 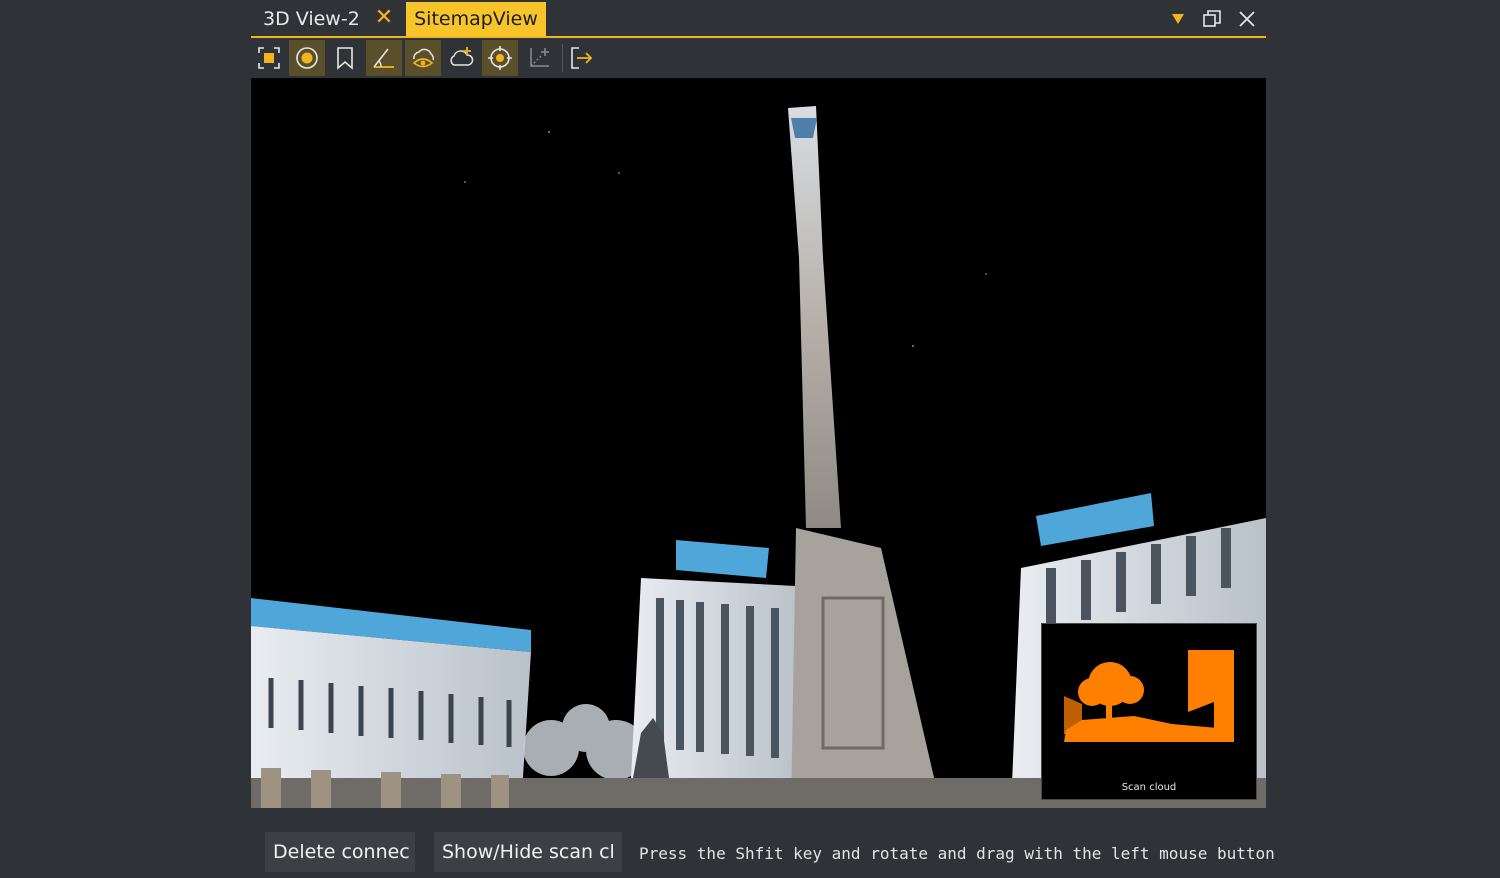 I want to click on axis-icon, so click(x=539, y=58).